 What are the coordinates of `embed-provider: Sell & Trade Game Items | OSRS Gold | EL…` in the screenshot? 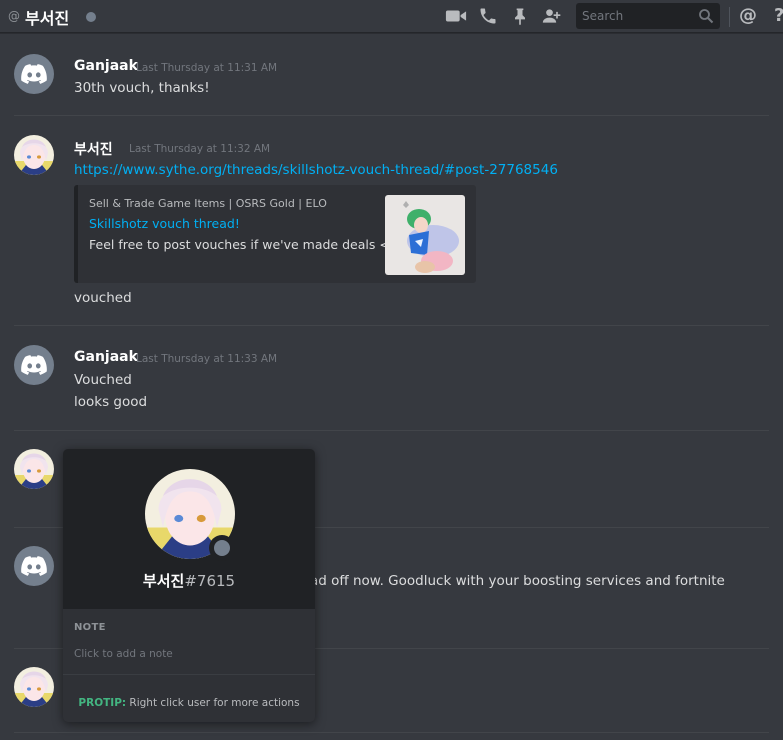 It's located at (208, 203).